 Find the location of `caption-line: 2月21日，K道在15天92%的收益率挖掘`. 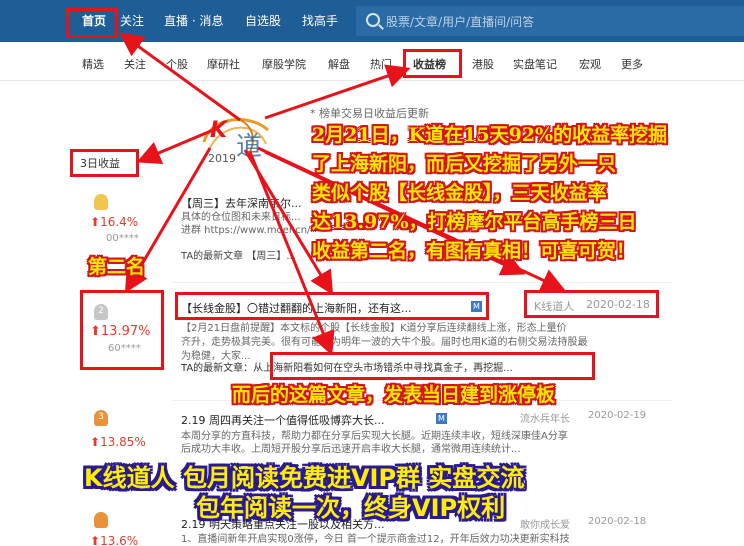

caption-line: 2月21日，K道在15天92%的收益率挖掘 is located at coordinates (490, 135).